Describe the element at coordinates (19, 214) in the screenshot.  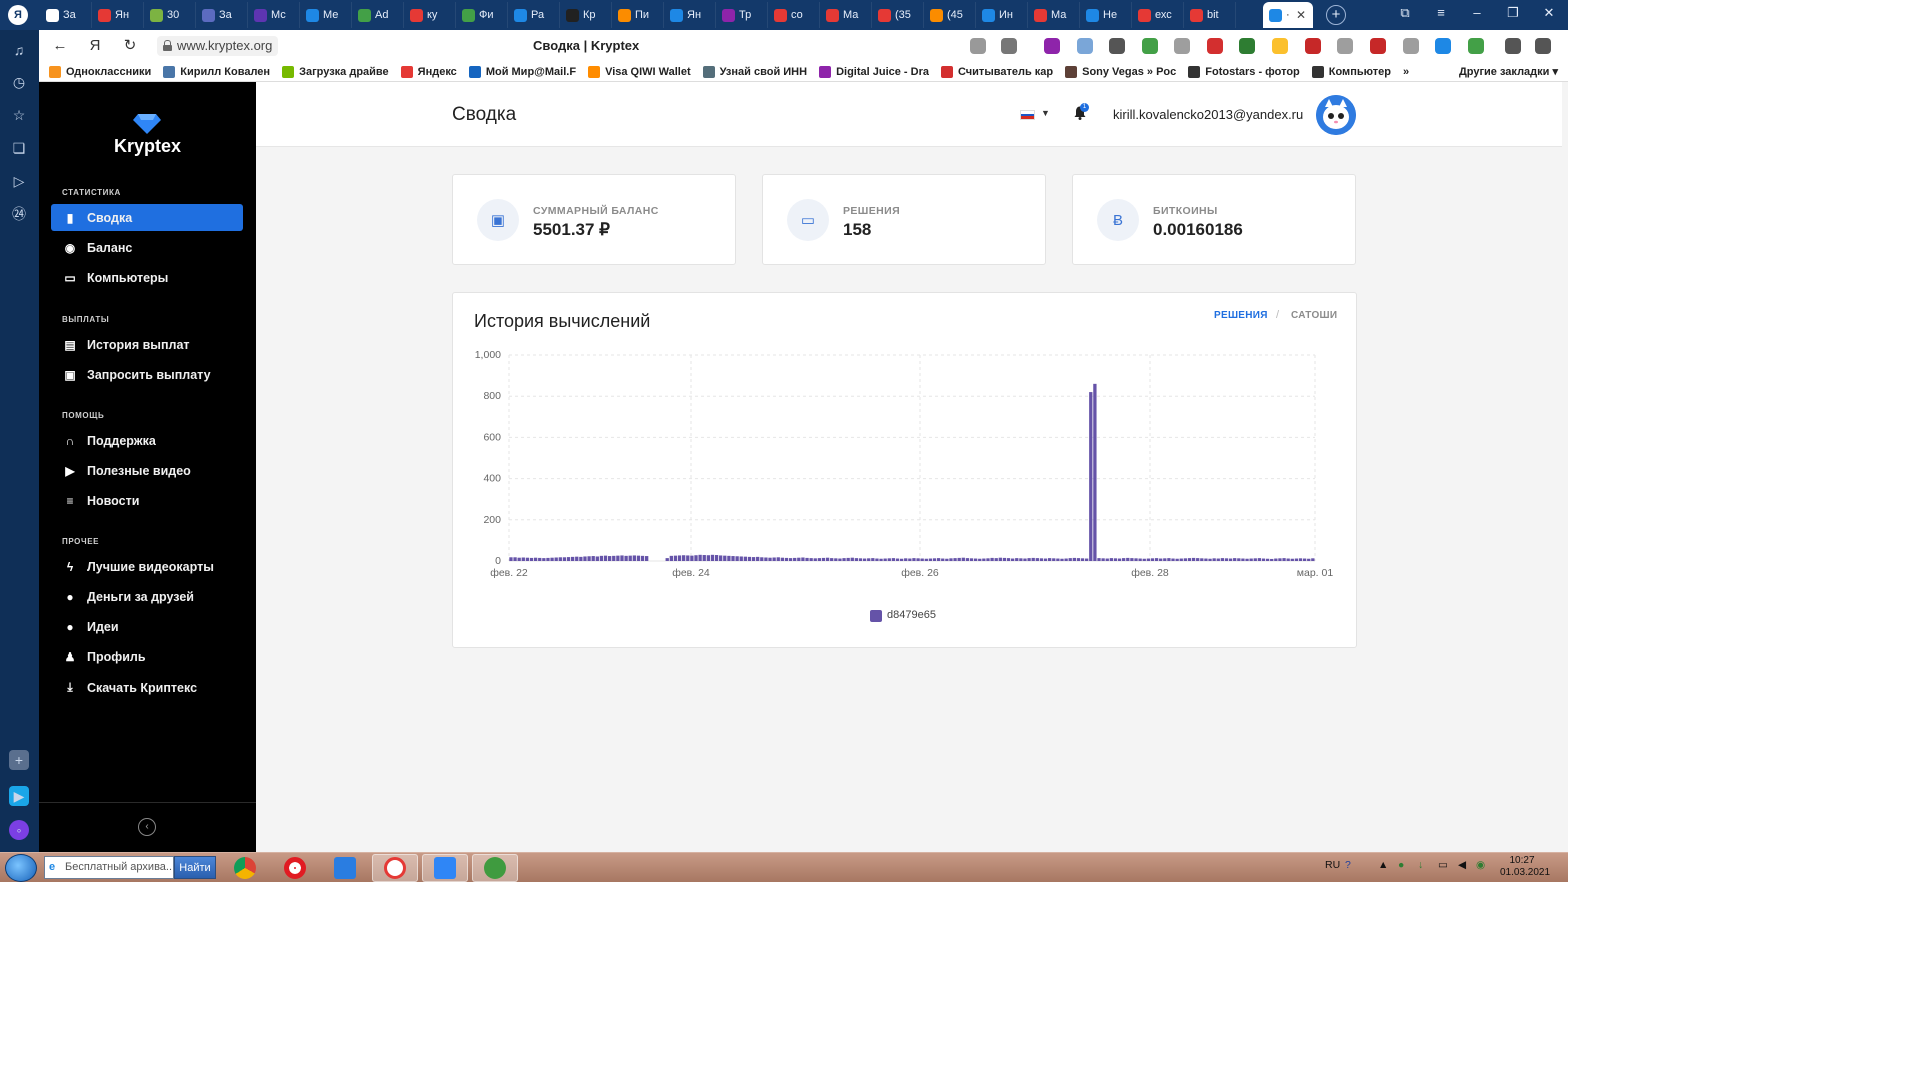
I see `news-24-icon: ㉔` at that location.